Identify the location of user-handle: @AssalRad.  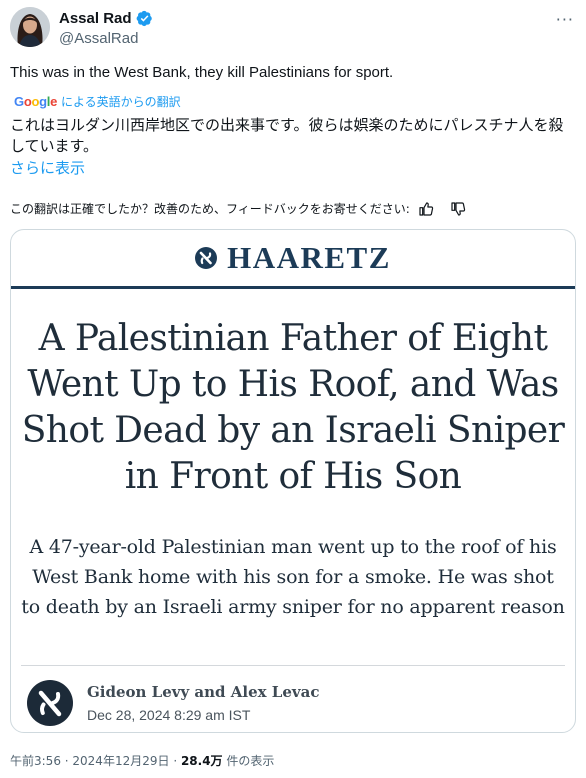
(98, 38).